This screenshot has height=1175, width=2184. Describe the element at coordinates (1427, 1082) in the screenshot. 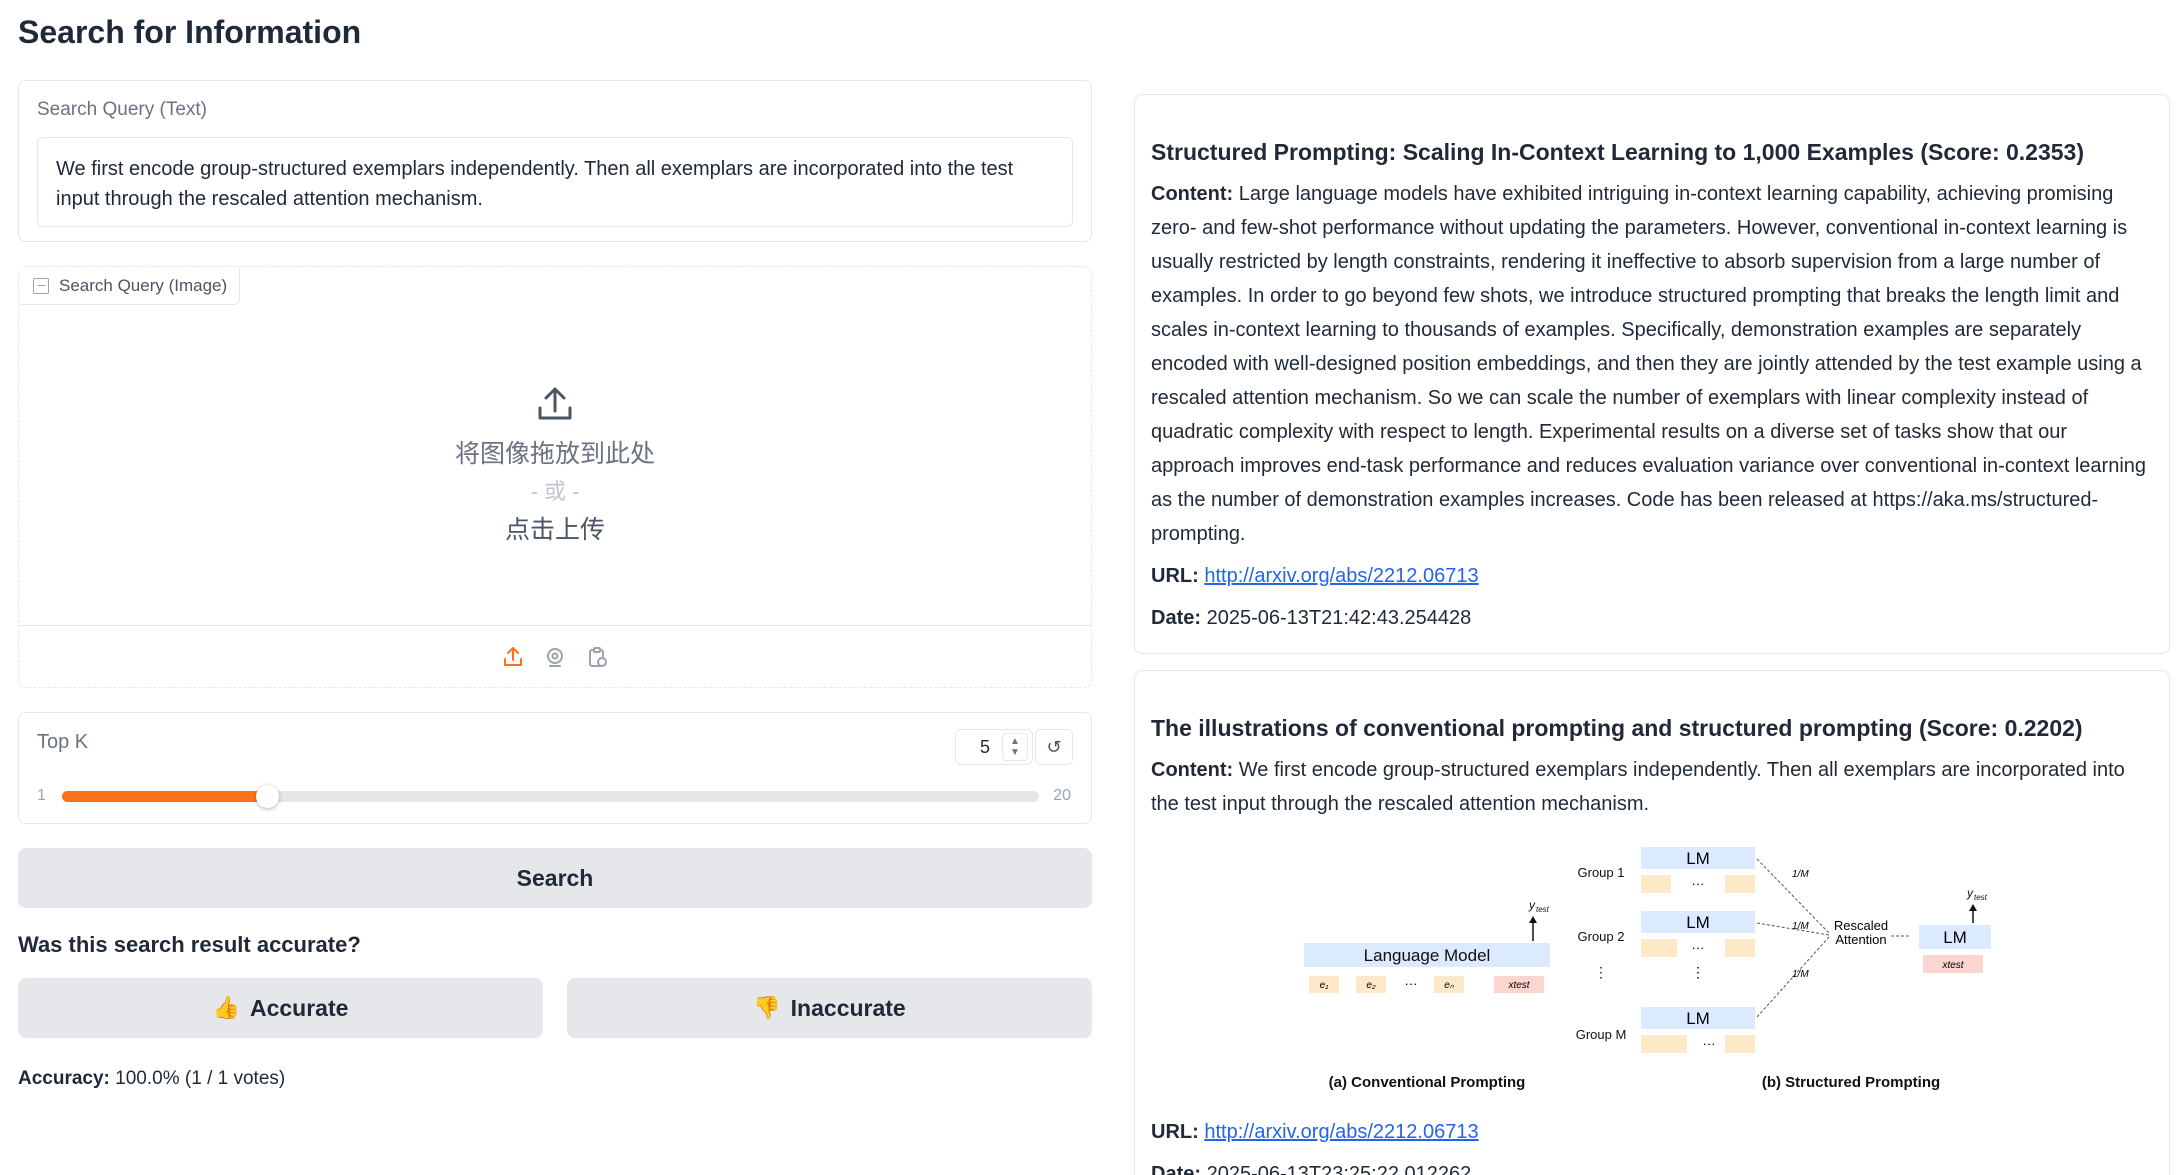

I see `caption-a: (a) Conventional Prompting` at that location.